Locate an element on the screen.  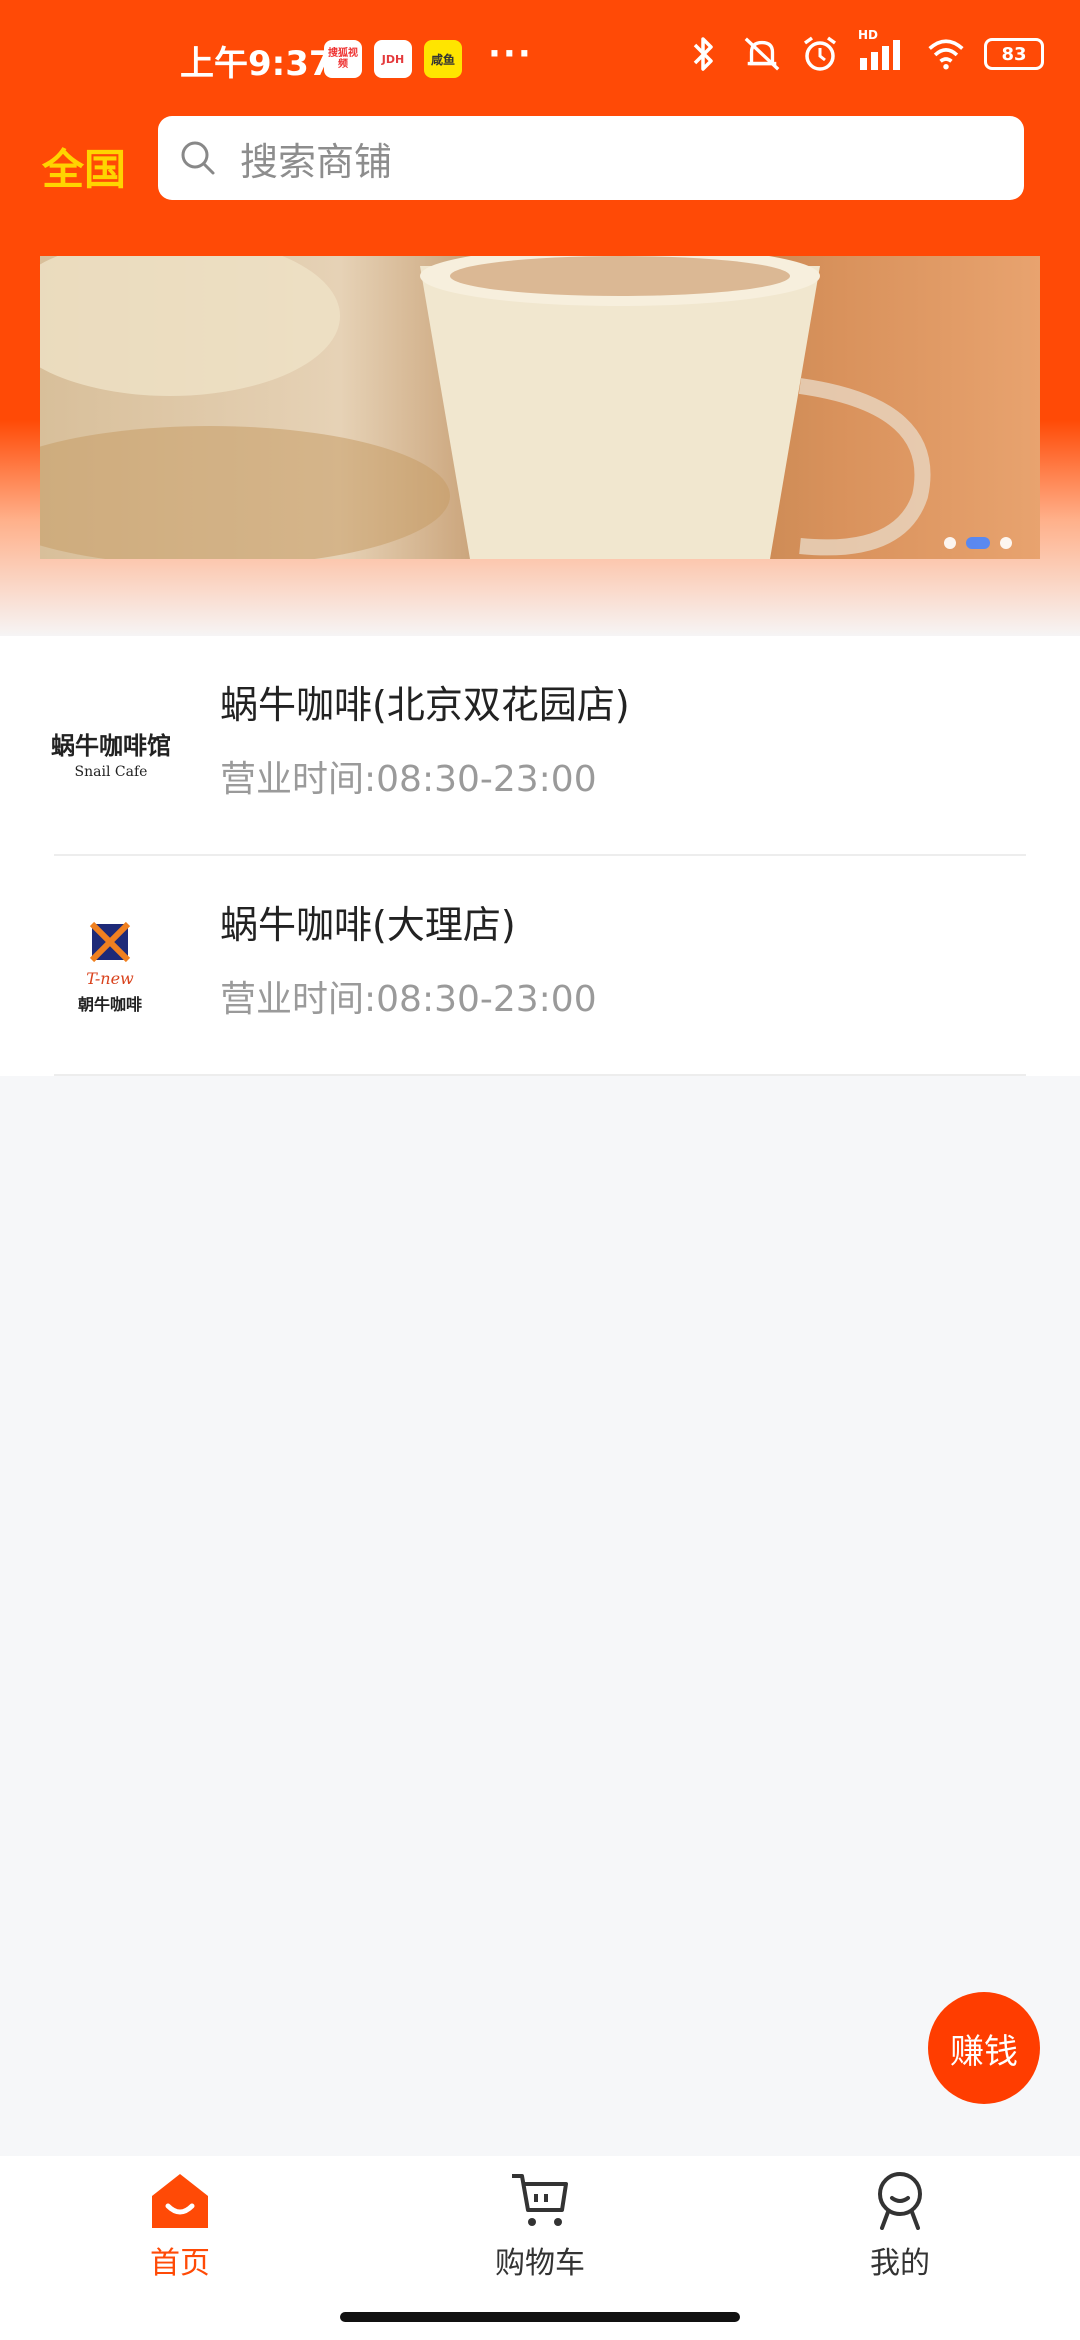
svg-text: 朝牛咖啡 is located at coordinates (110, 1004).